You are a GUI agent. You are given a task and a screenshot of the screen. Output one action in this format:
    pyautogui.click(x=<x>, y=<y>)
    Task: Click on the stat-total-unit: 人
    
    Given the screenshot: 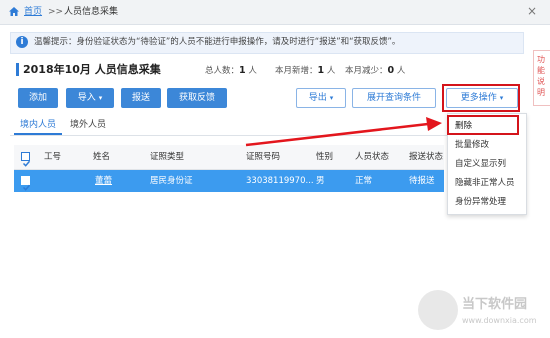 What is the action you would take?
    pyautogui.click(x=252, y=71)
    